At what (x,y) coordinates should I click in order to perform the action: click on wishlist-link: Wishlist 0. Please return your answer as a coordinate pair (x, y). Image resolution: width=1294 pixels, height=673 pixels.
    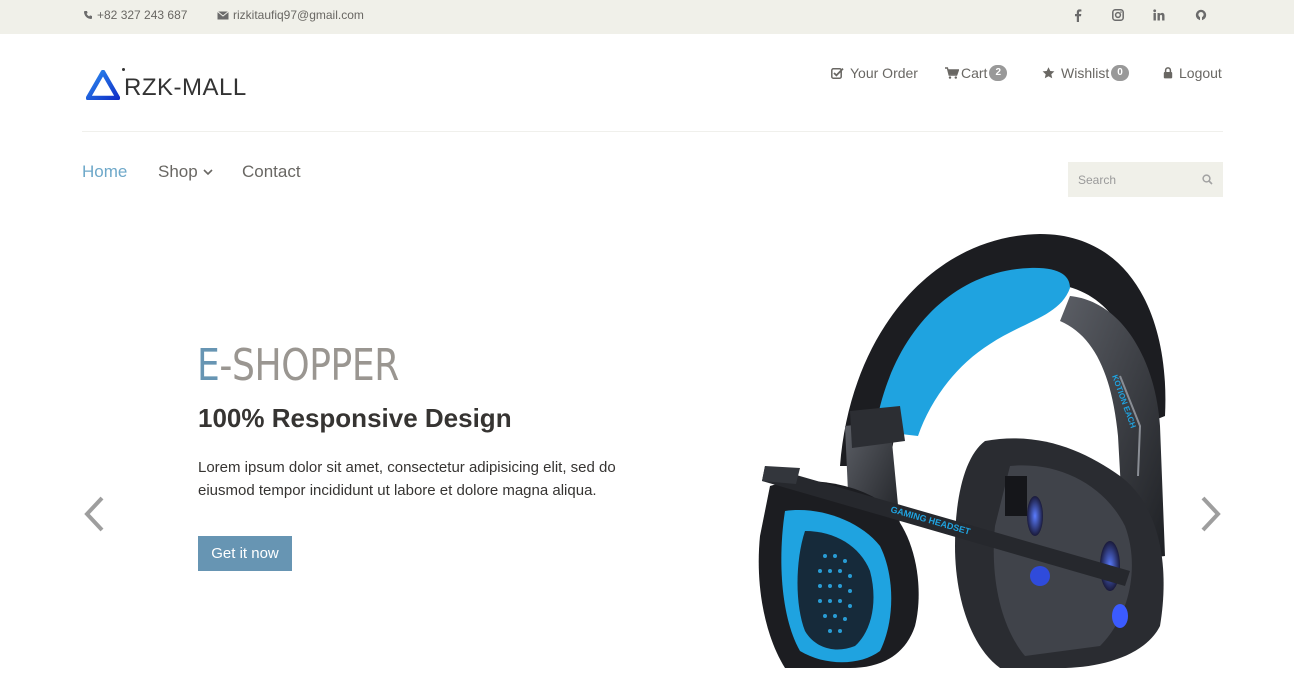
    Looking at the image, I should click on (1085, 73).